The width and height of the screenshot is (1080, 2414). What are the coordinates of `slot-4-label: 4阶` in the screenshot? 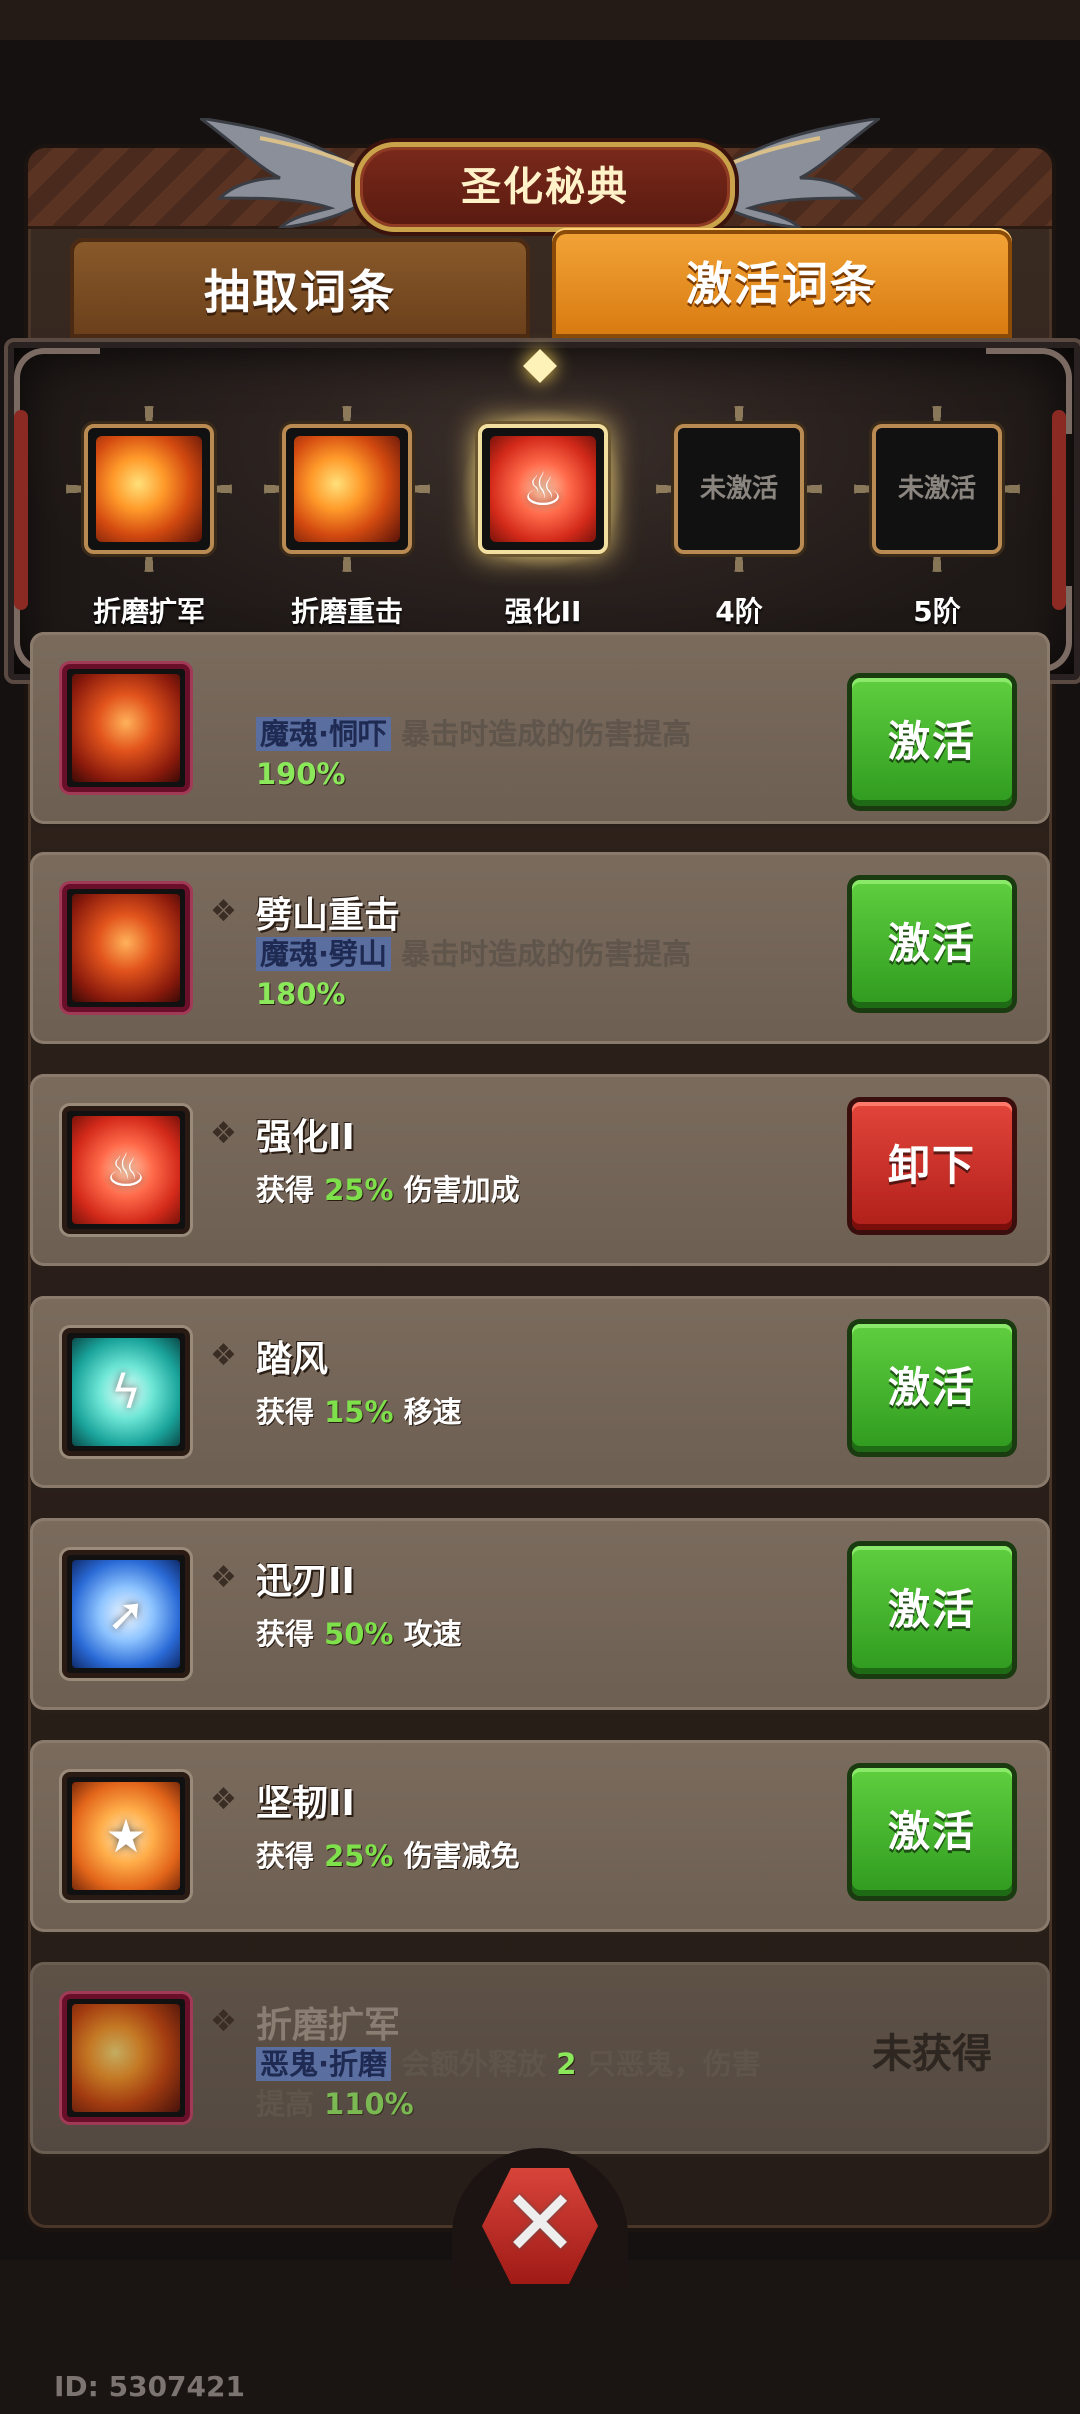 It's located at (739, 611).